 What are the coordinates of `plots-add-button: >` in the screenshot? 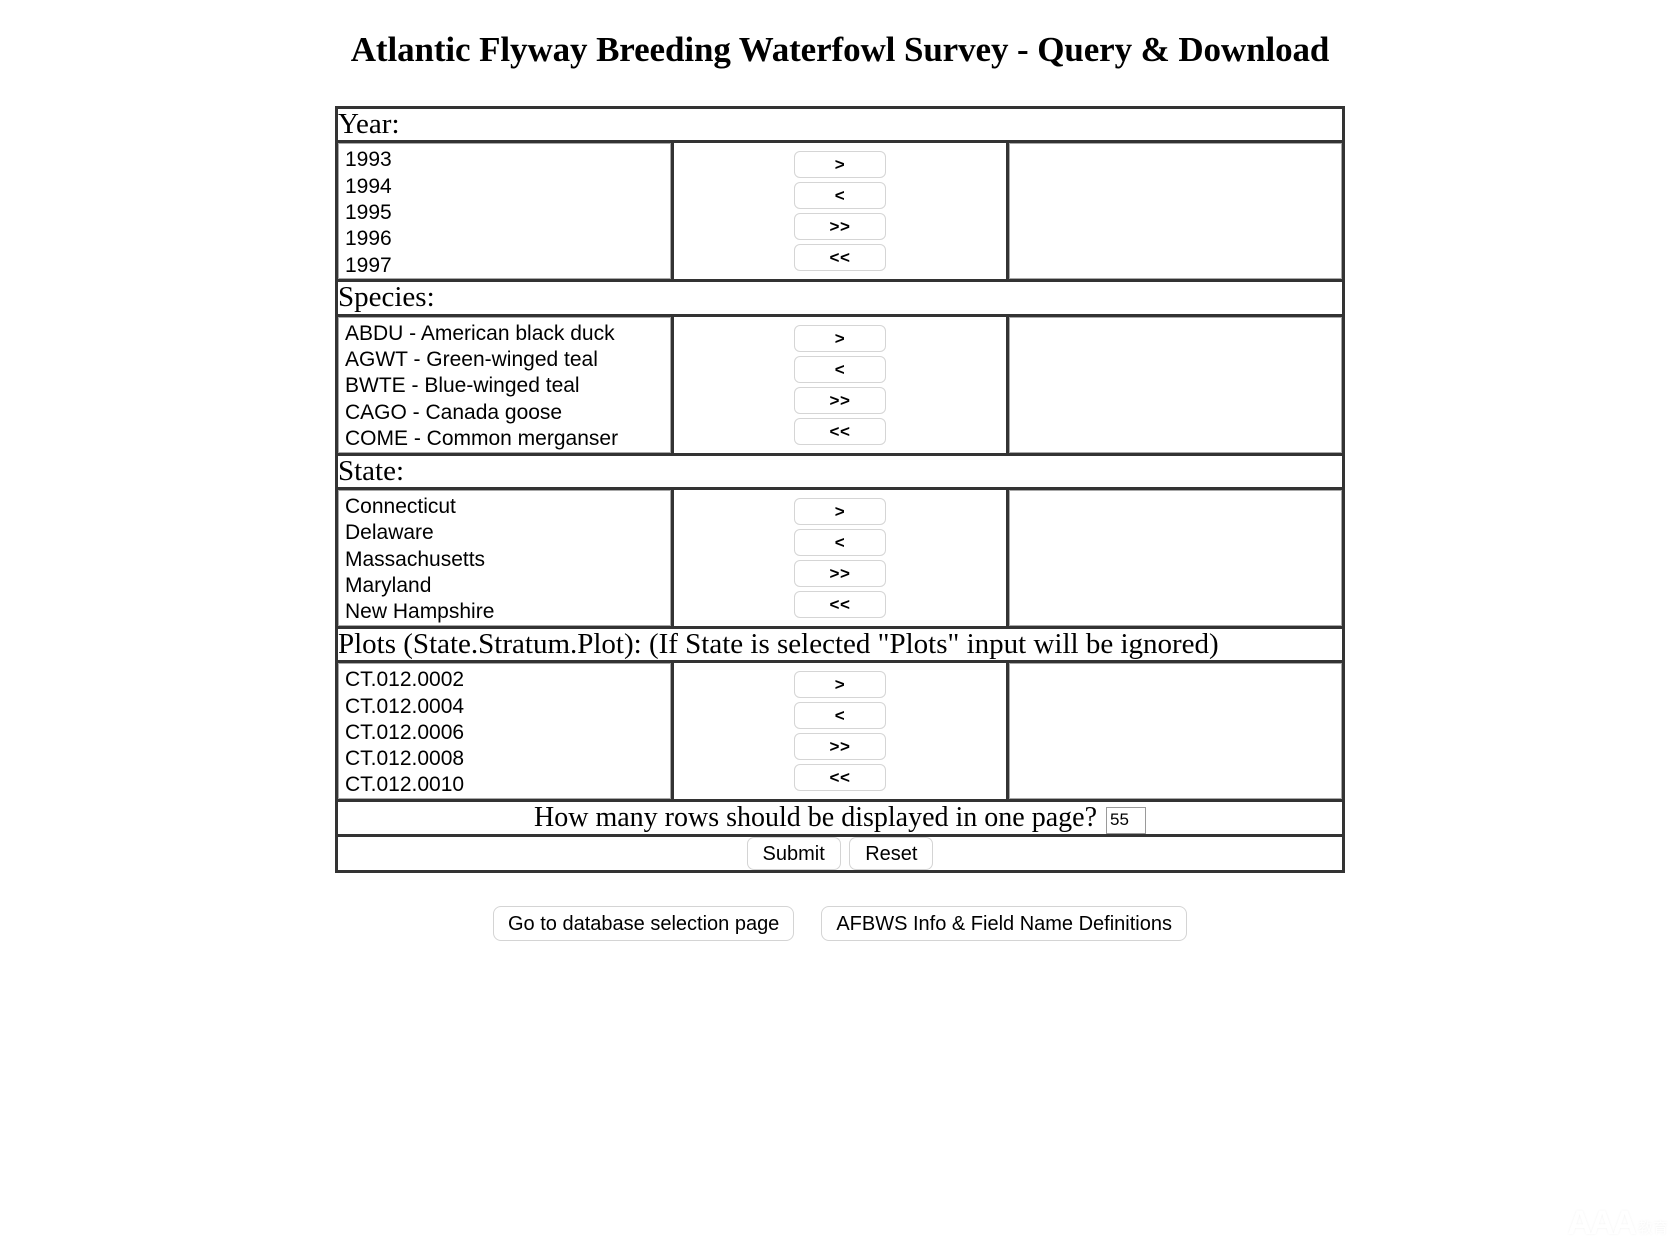 It's located at (839, 685).